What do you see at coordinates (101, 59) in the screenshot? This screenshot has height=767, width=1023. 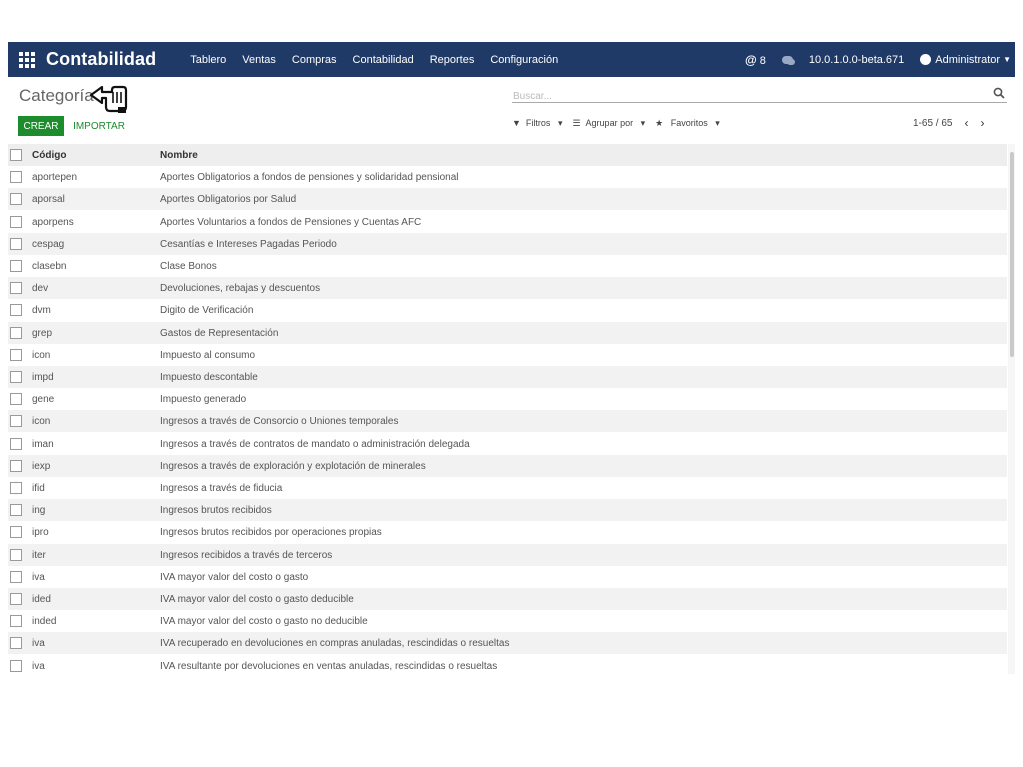 I see `app-brand: Contabilidad` at bounding box center [101, 59].